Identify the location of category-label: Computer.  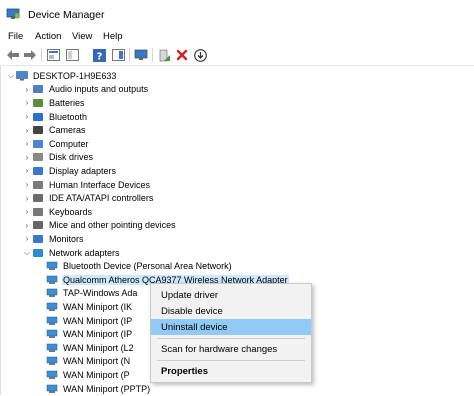
(69, 143).